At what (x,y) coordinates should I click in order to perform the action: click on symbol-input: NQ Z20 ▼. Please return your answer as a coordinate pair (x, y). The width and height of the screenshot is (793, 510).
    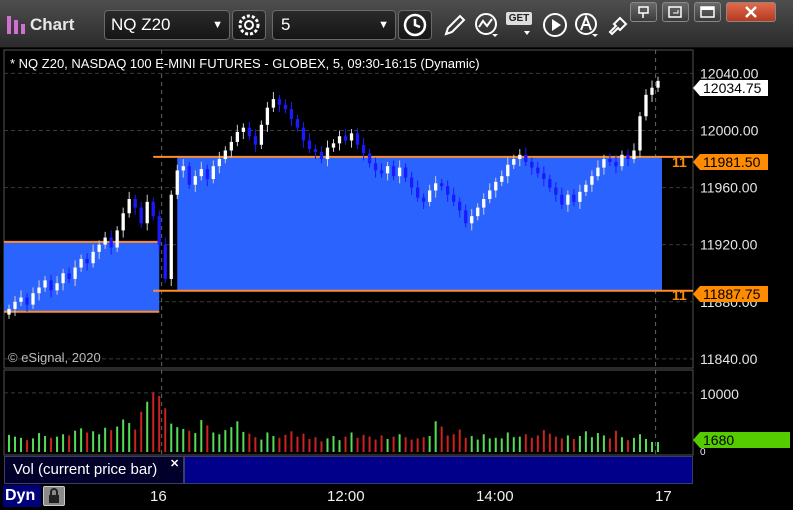
    Looking at the image, I should click on (167, 25).